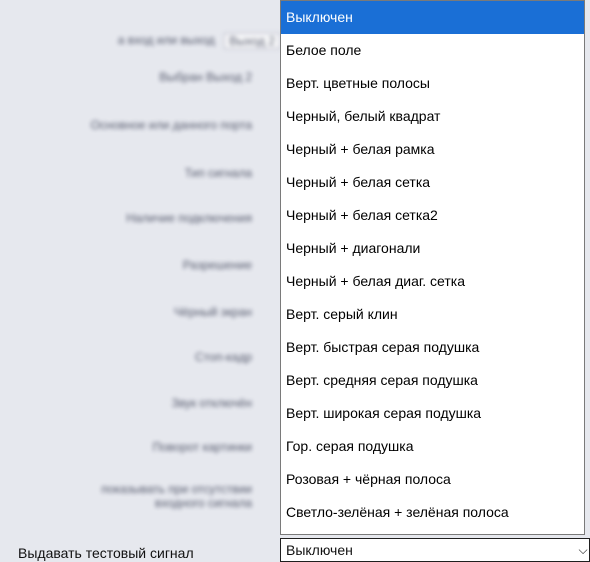  I want to click on setting-label-blurred: Тип сигнала, so click(218, 173).